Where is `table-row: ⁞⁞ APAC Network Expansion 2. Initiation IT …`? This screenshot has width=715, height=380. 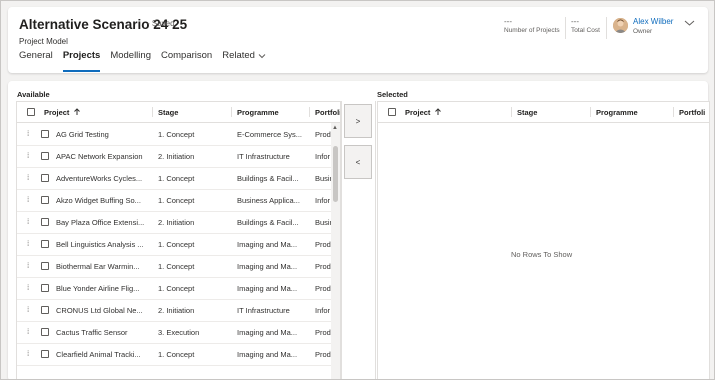 table-row: ⁞⁞ APAC Network Expansion 2. Initiation IT … is located at coordinates (179, 156).